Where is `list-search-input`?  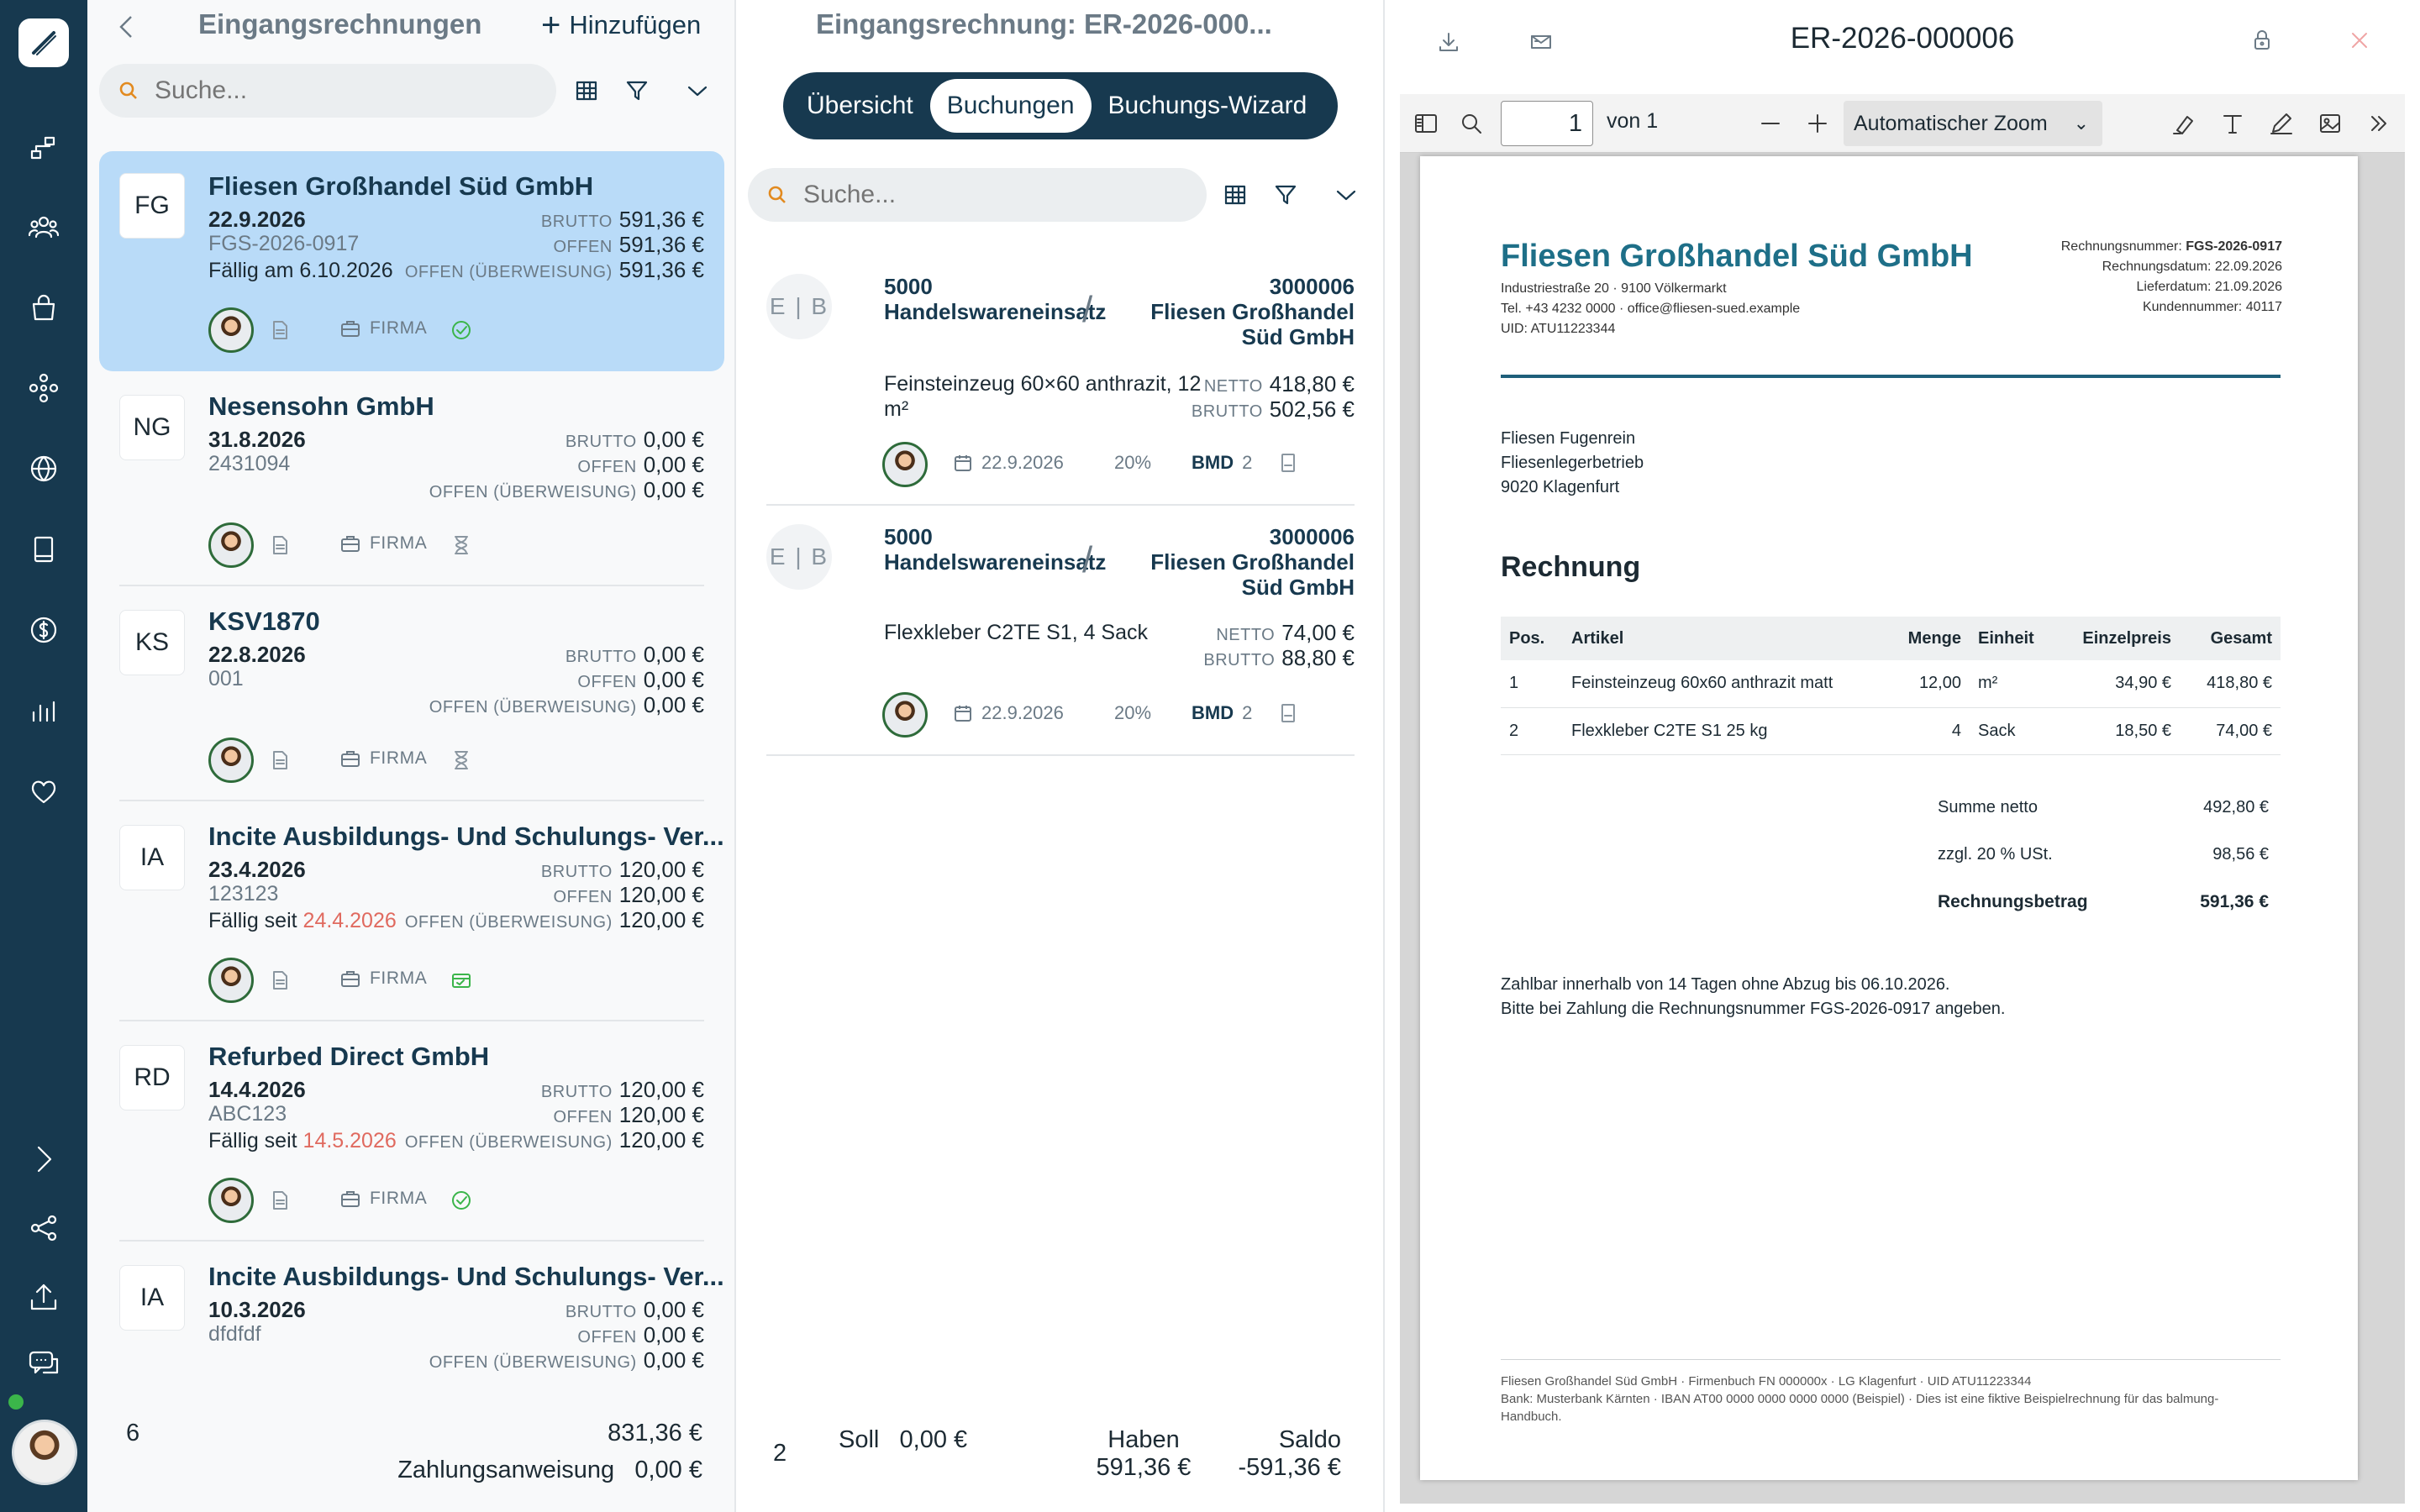
list-search-input is located at coordinates (330, 90).